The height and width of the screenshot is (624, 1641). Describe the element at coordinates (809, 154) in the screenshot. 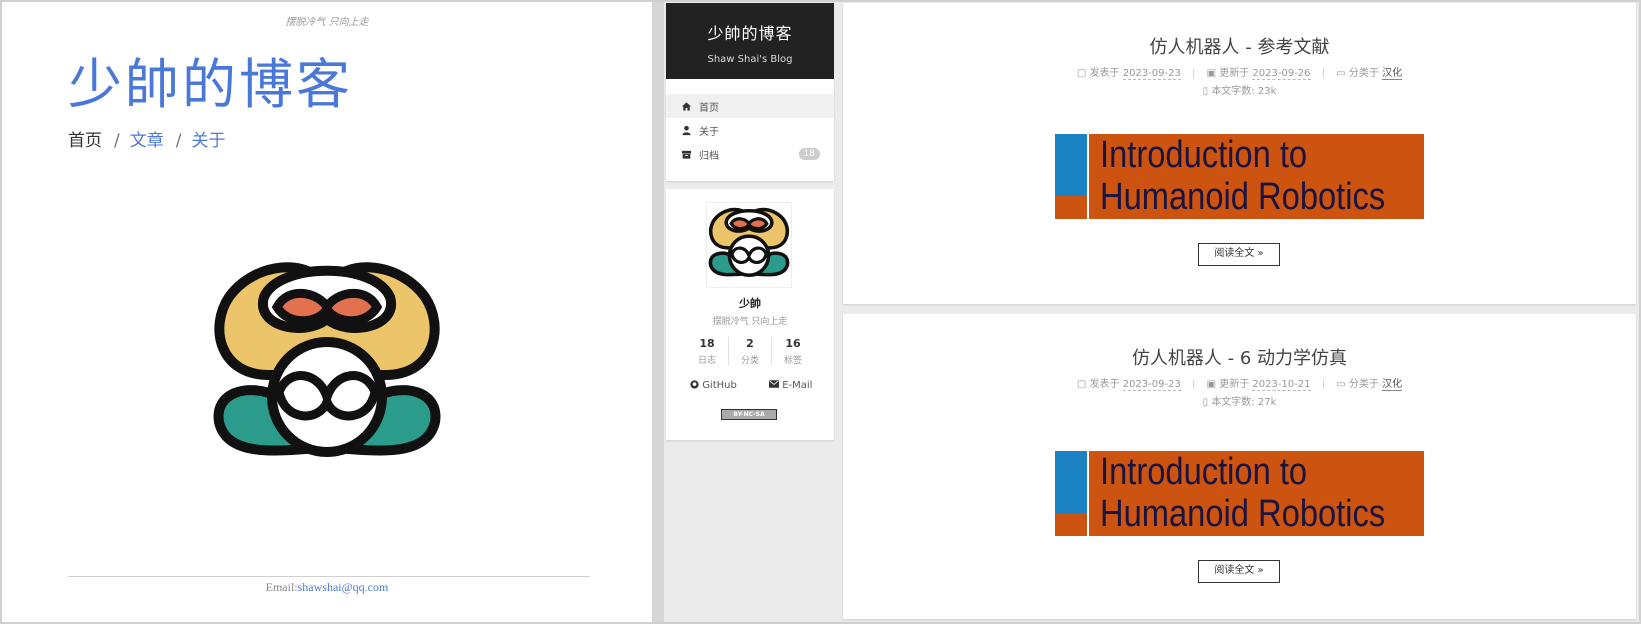

I see `archive-count-badge: 18` at that location.